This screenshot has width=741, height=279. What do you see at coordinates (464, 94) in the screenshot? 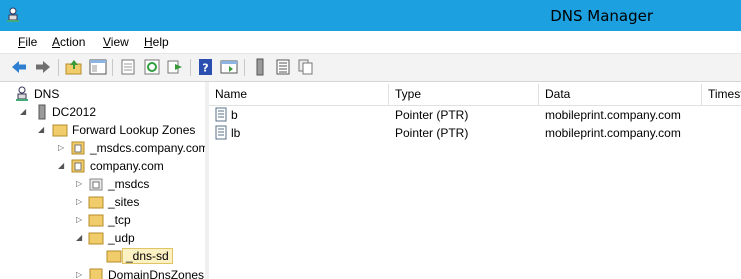
I see `column-header-type: Type` at bounding box center [464, 94].